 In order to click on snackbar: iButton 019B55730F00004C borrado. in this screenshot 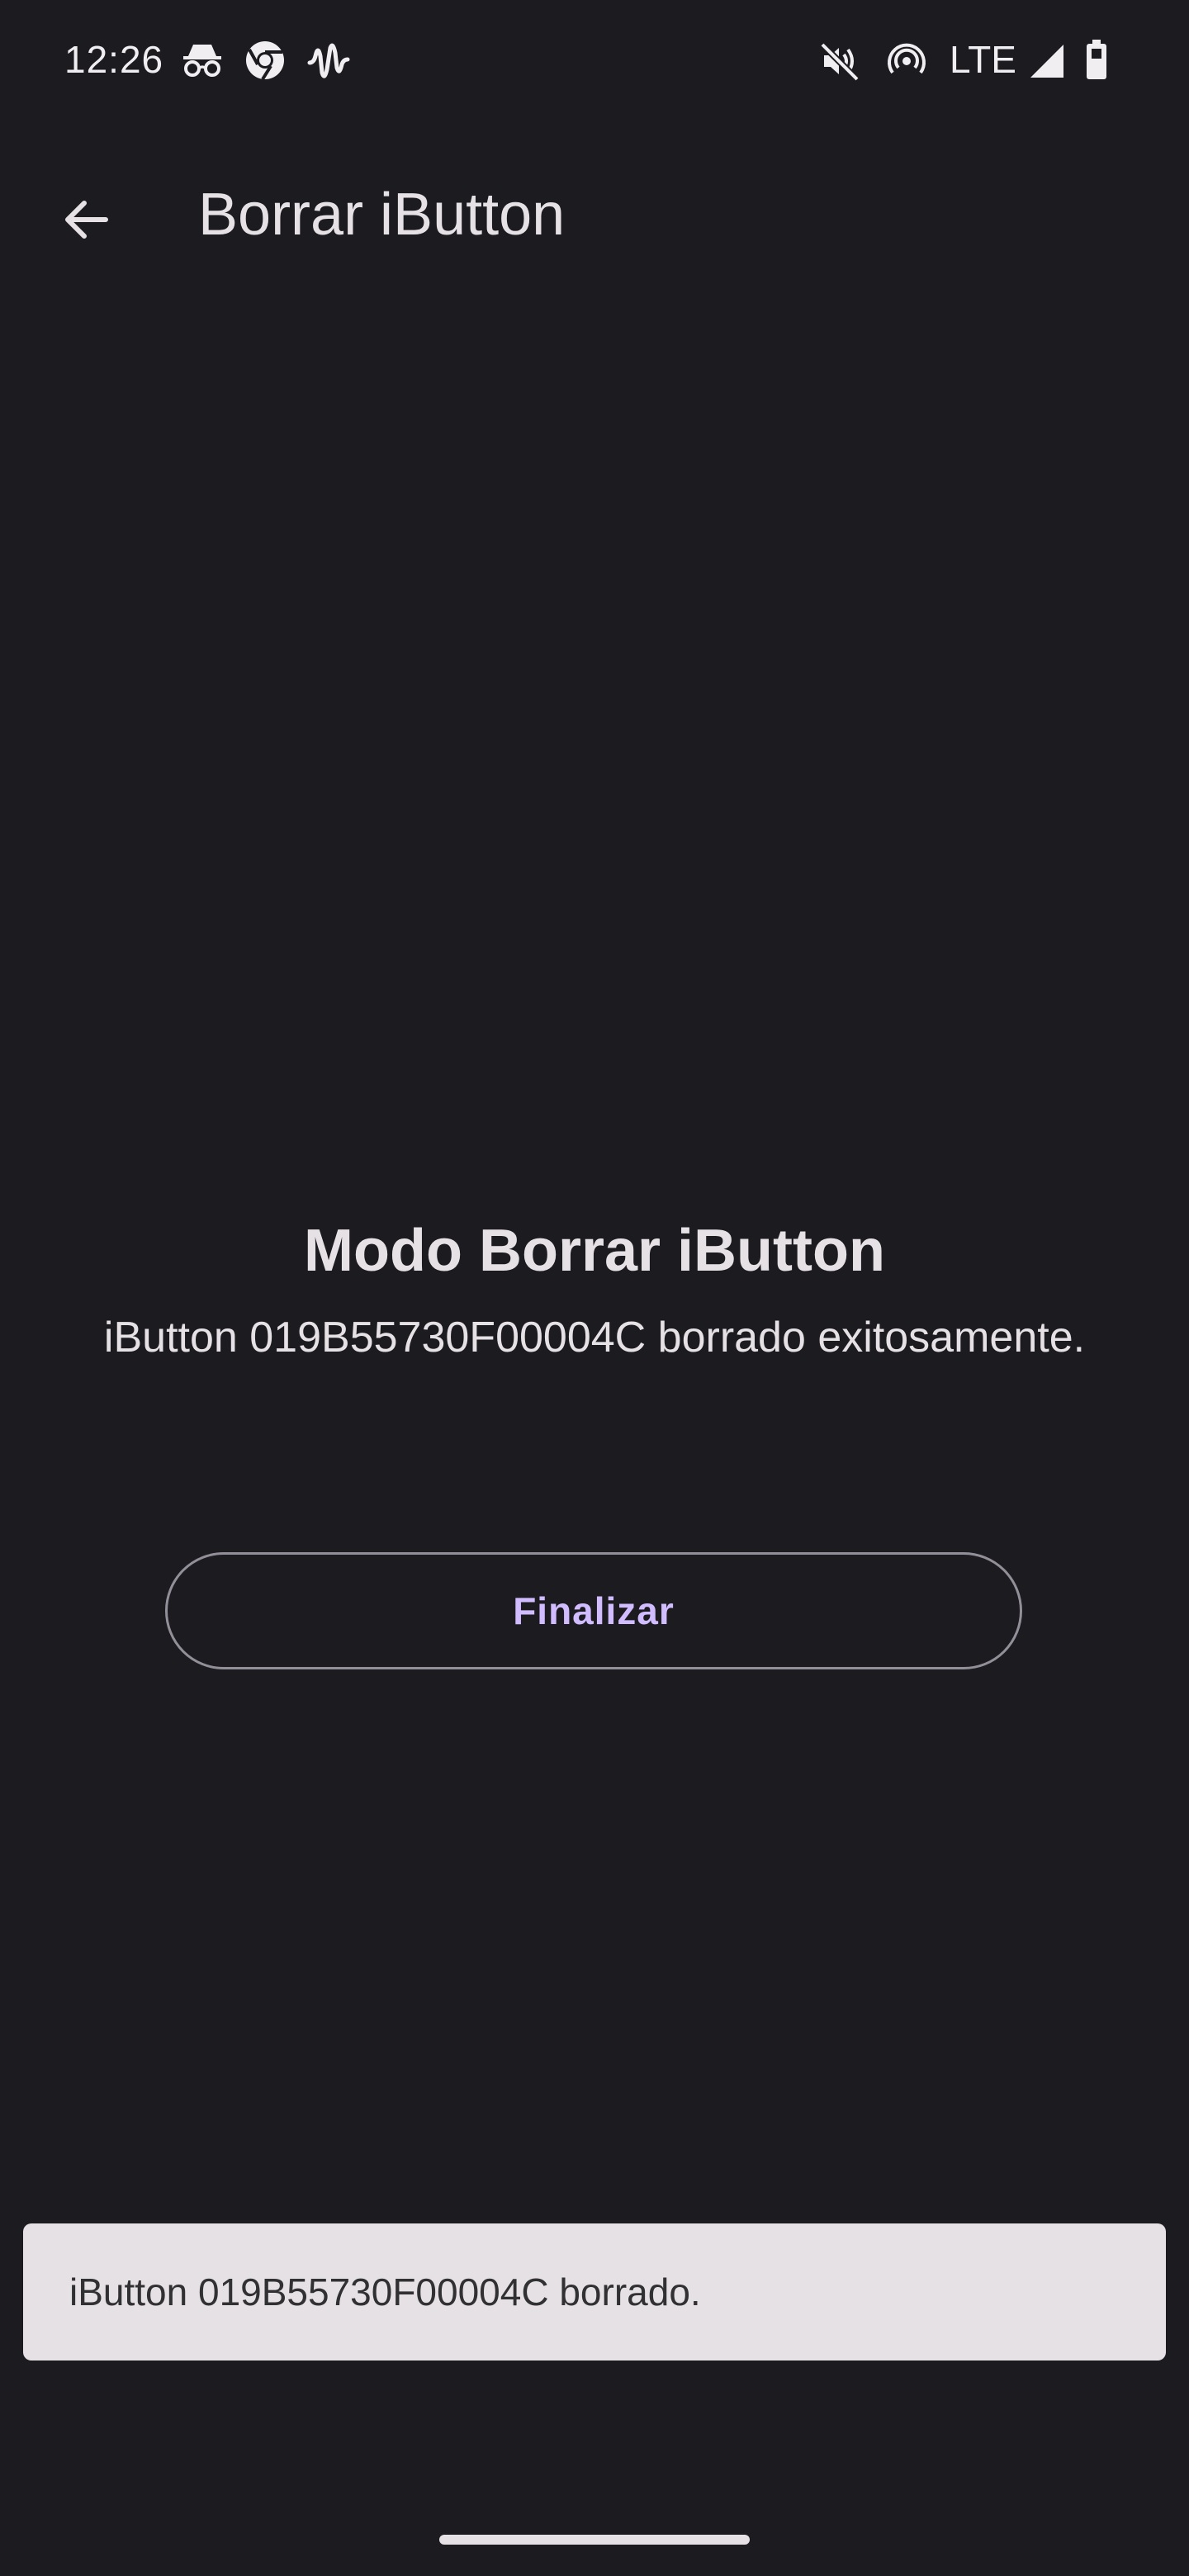, I will do `click(594, 2292)`.